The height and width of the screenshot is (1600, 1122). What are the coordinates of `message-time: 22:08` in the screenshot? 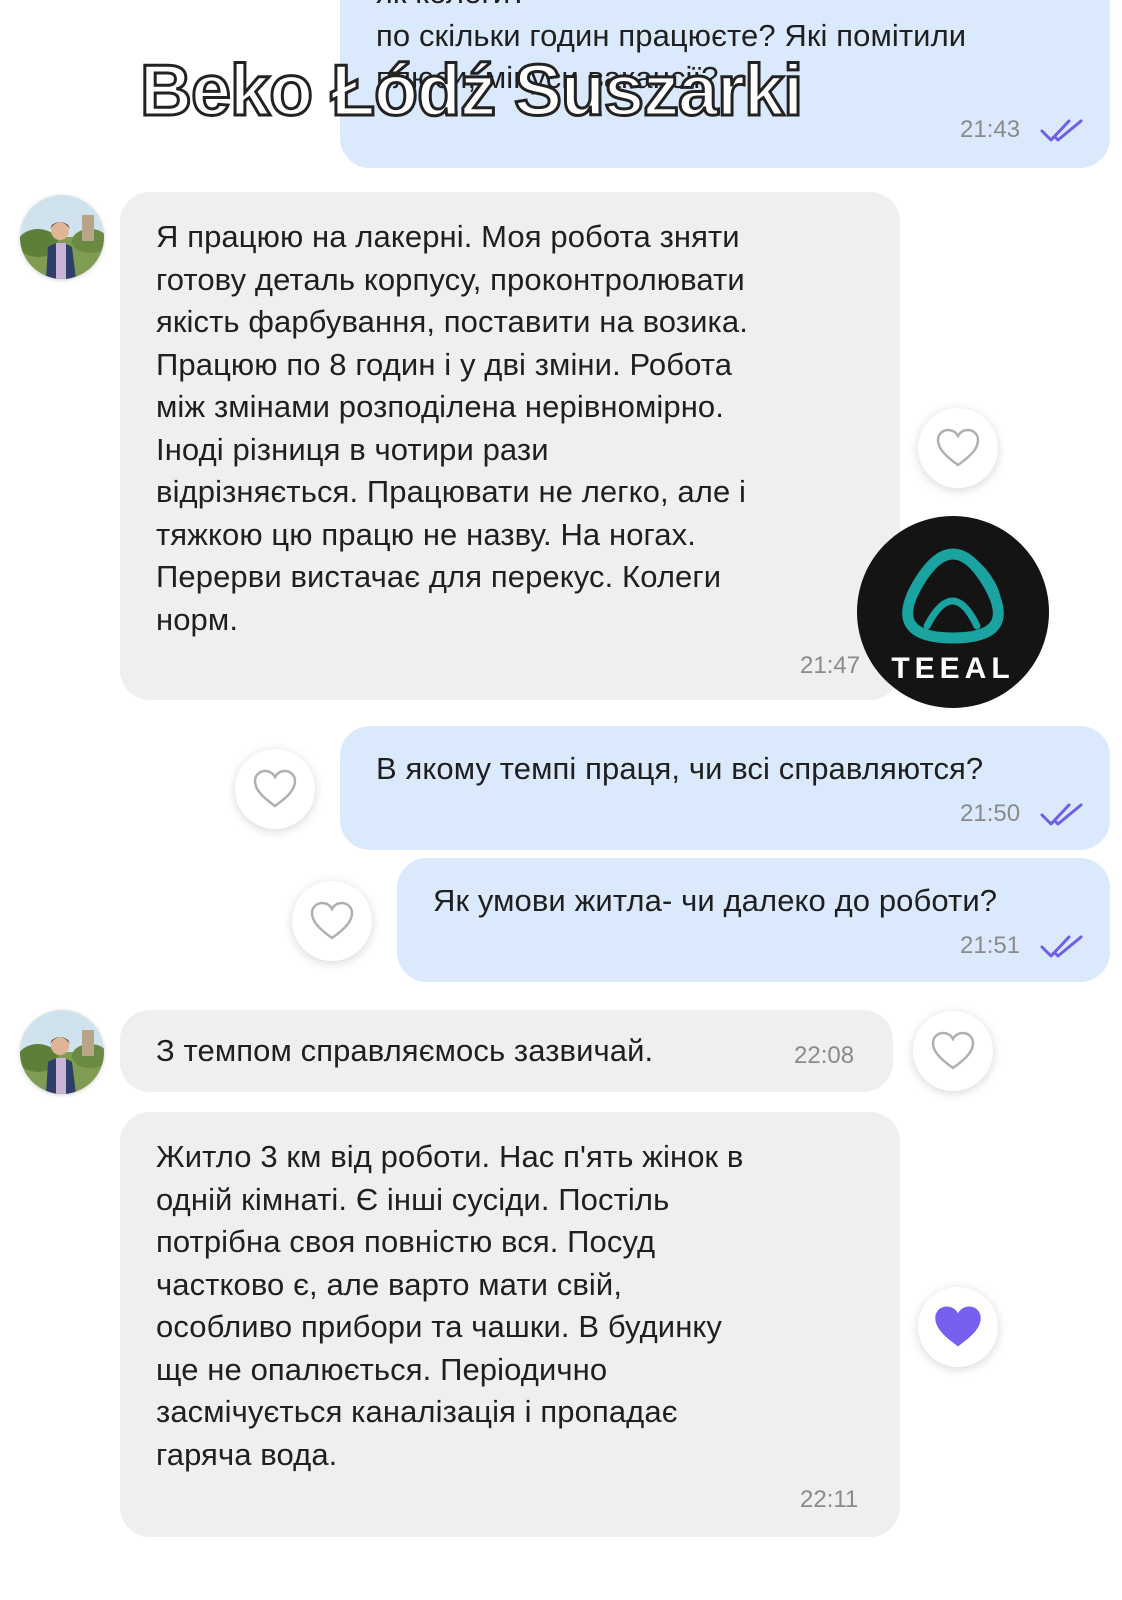 It's located at (824, 1055).